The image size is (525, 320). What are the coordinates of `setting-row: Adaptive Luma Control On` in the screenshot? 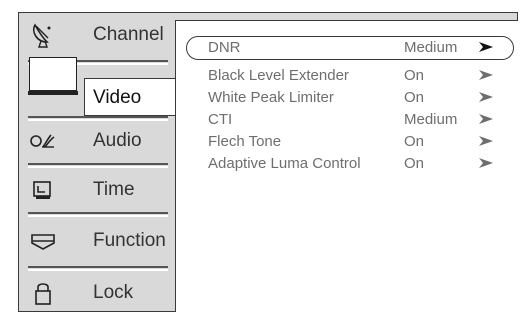 It's located at (347, 164).